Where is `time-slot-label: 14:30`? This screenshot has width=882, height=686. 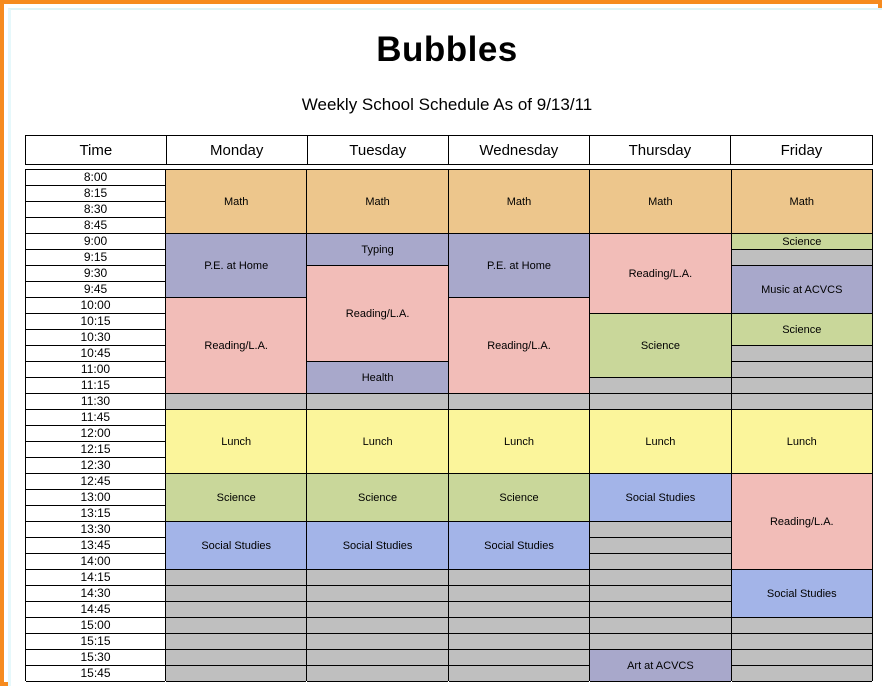
time-slot-label: 14:30 is located at coordinates (95, 594).